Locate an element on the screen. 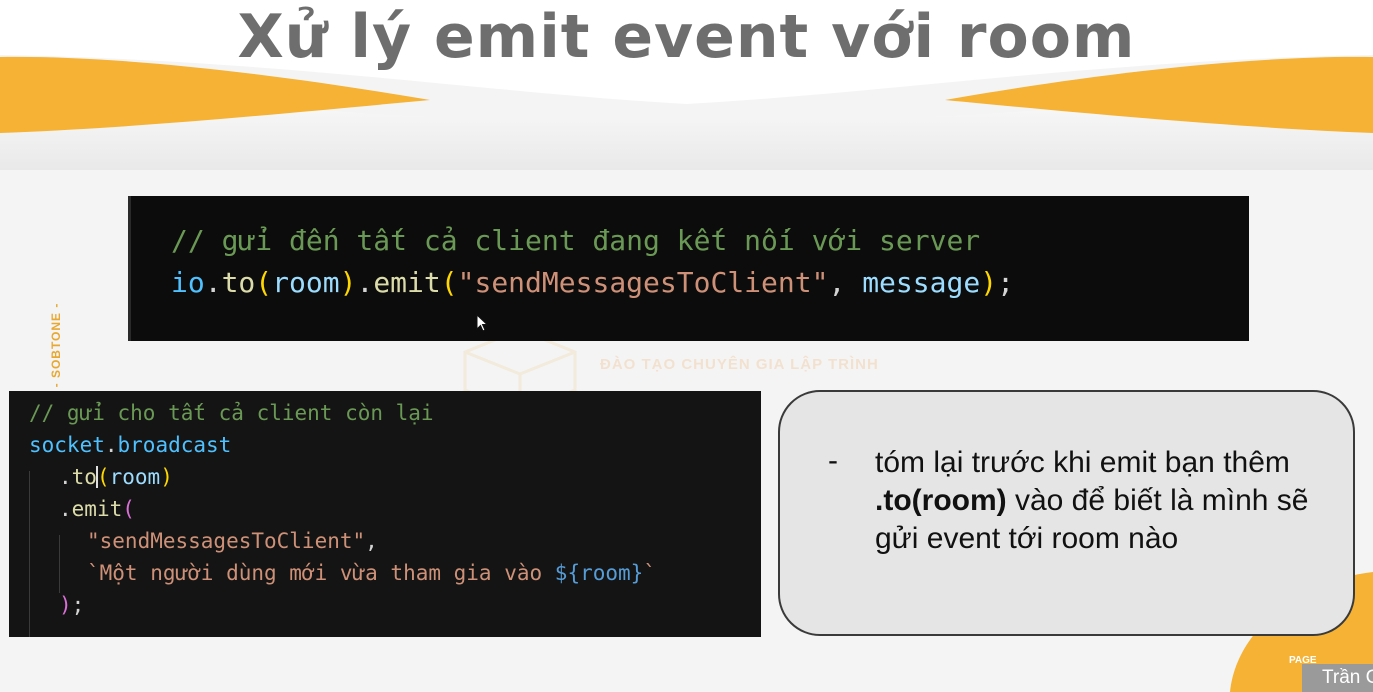  code-emit-line: .emit( is located at coordinates (97, 509).